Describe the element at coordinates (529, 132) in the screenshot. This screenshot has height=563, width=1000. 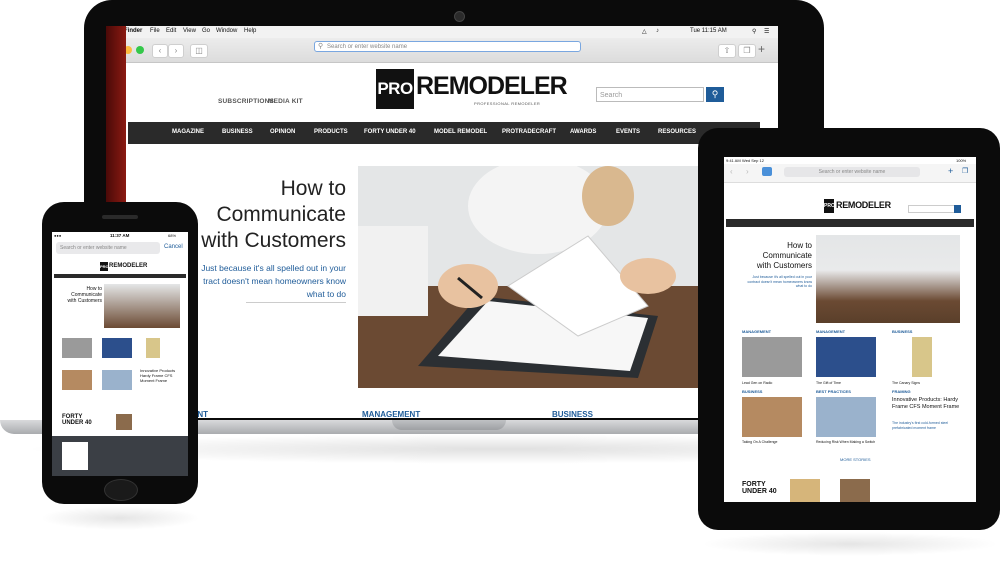
I see `nav-protradecraft: PROTRADECRAFT` at that location.